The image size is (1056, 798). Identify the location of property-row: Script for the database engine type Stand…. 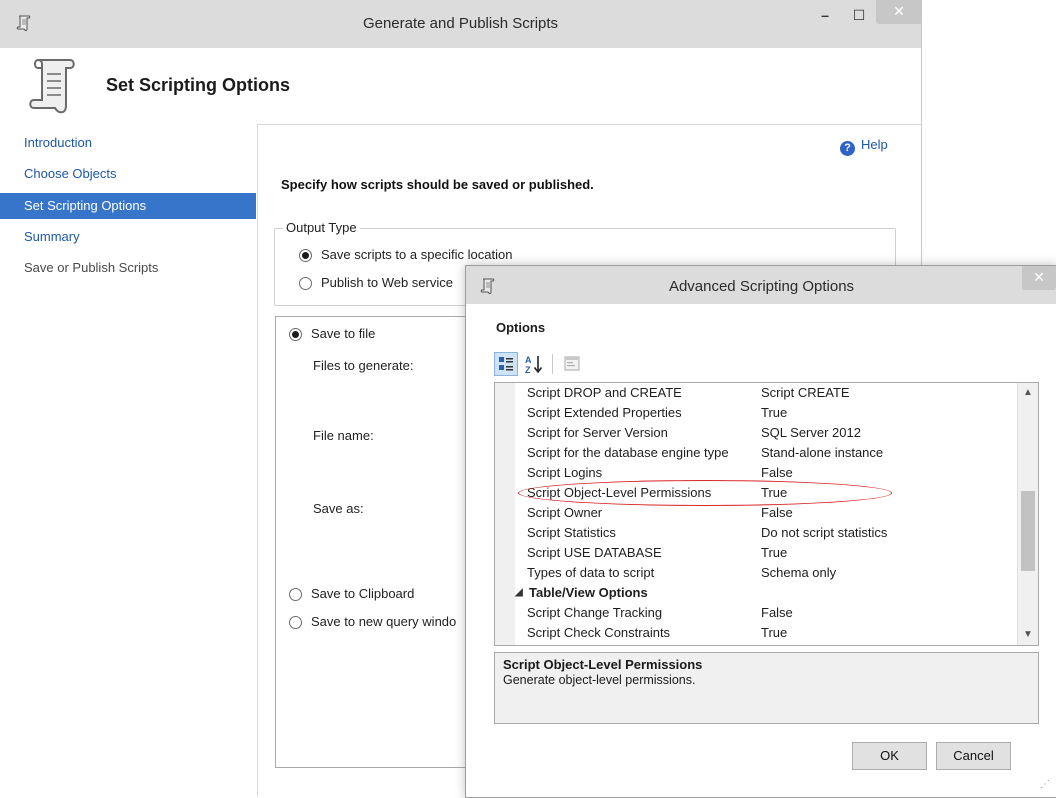
(766, 453).